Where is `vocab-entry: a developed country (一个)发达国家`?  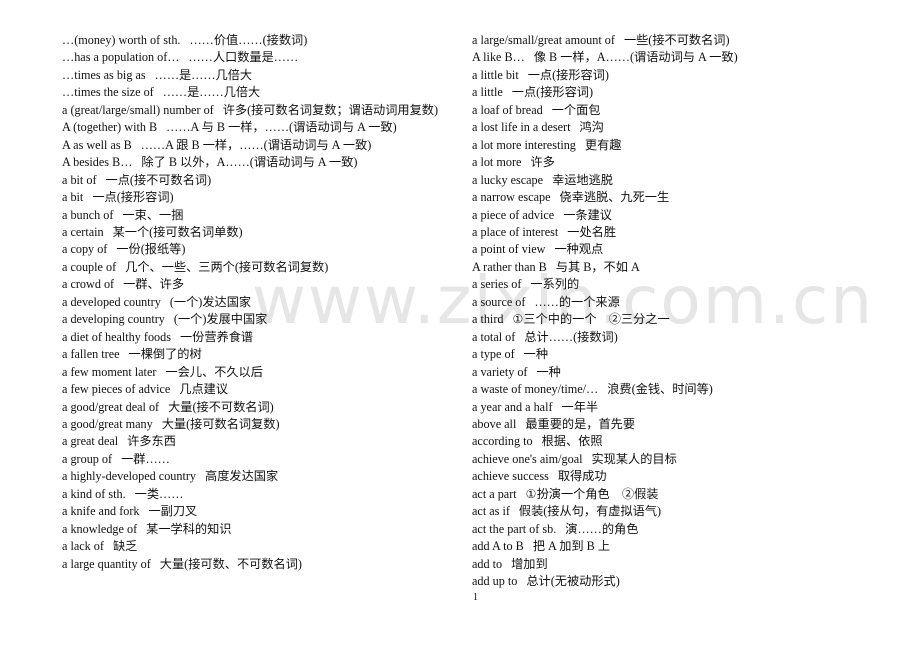 vocab-entry: a developed country (一个)发达国家 is located at coordinates (262, 302).